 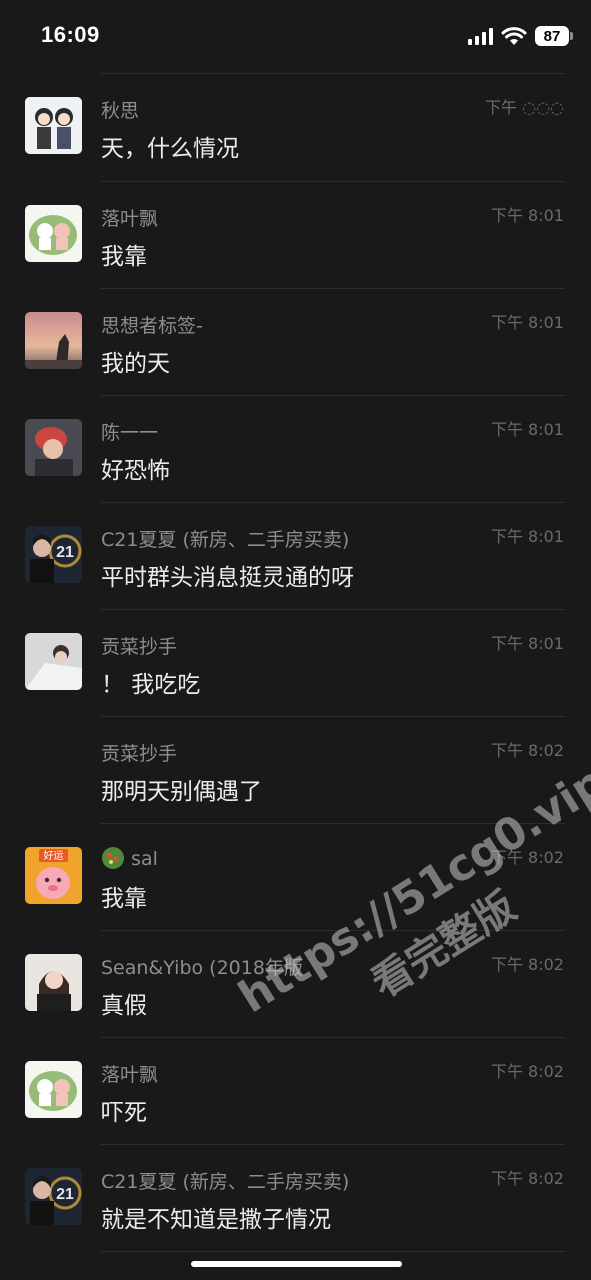 I want to click on avatar: 好运, so click(x=53, y=875).